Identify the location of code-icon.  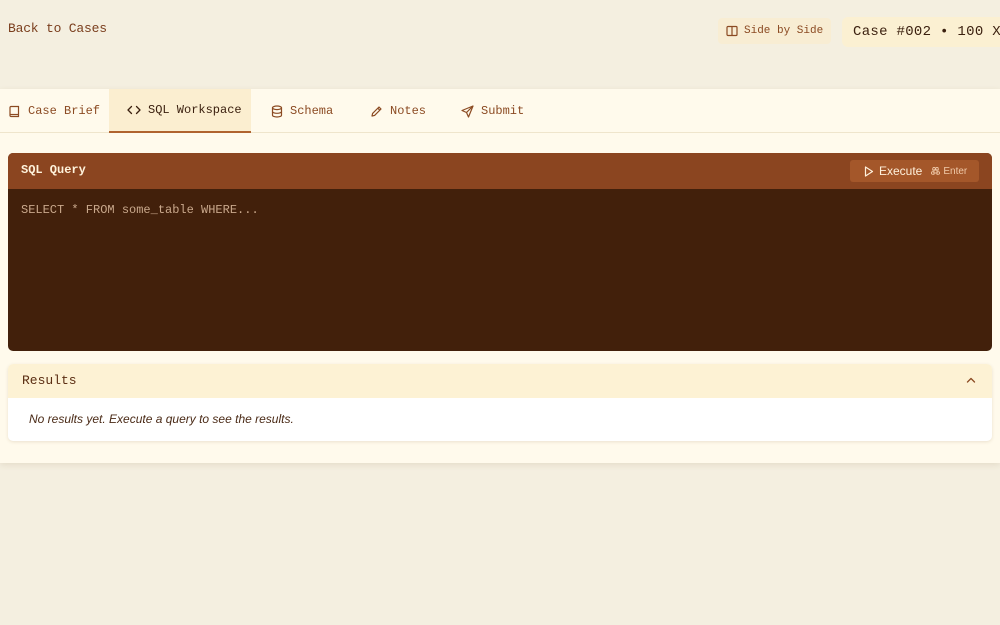
(134, 110).